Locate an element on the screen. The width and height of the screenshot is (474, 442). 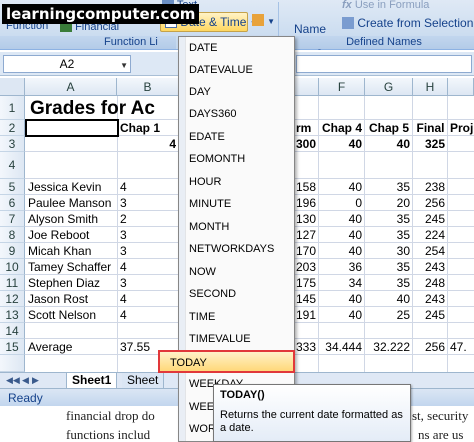
more-functions-button: ▼ is located at coordinates (263, 20).